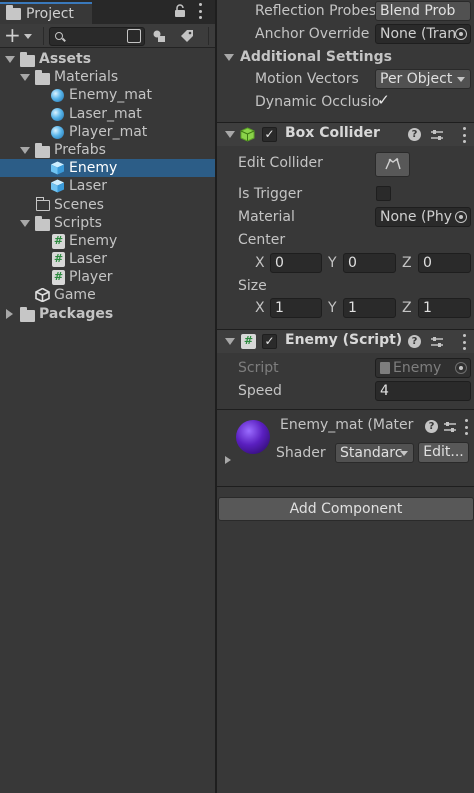 Image resolution: width=474 pixels, height=793 pixels. I want to click on tree-item-laser-prefab: Laser, so click(107, 186).